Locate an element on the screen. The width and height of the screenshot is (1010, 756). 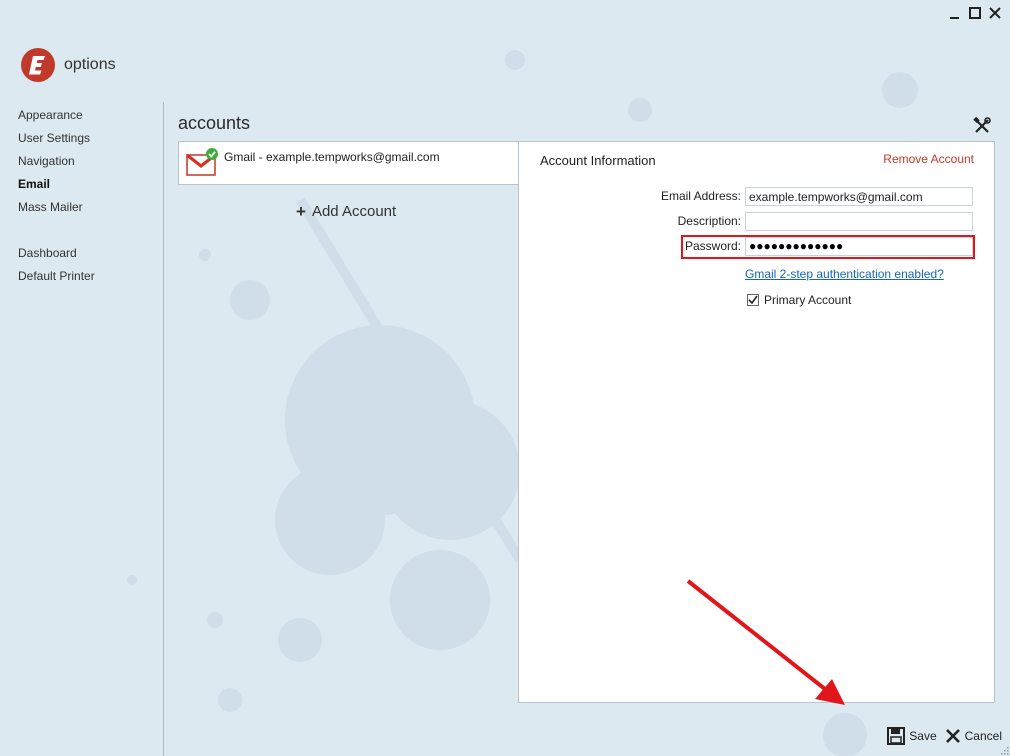
app-logo is located at coordinates (38, 65).